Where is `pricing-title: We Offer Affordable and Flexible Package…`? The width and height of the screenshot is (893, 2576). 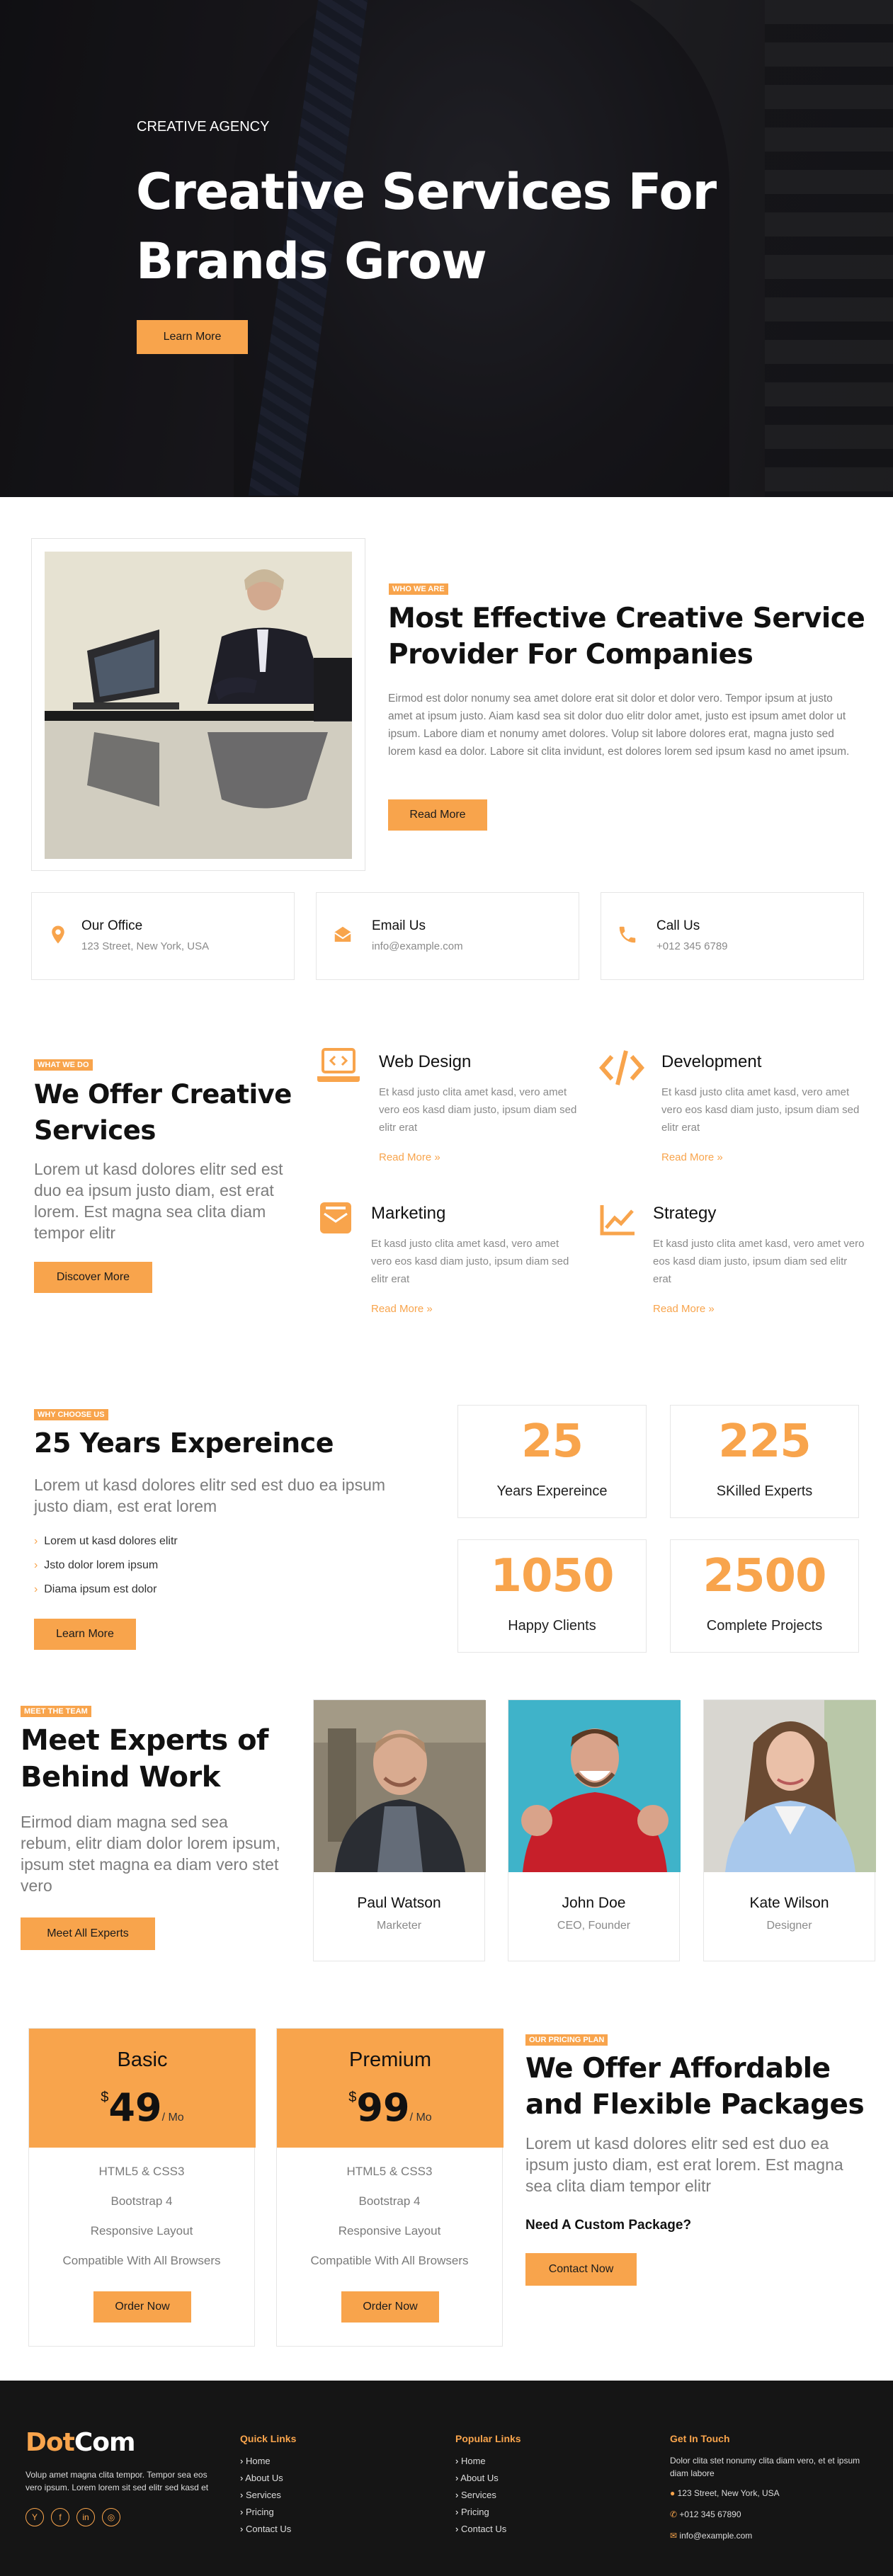 pricing-title: We Offer Affordable and Flexible Package… is located at coordinates (695, 2087).